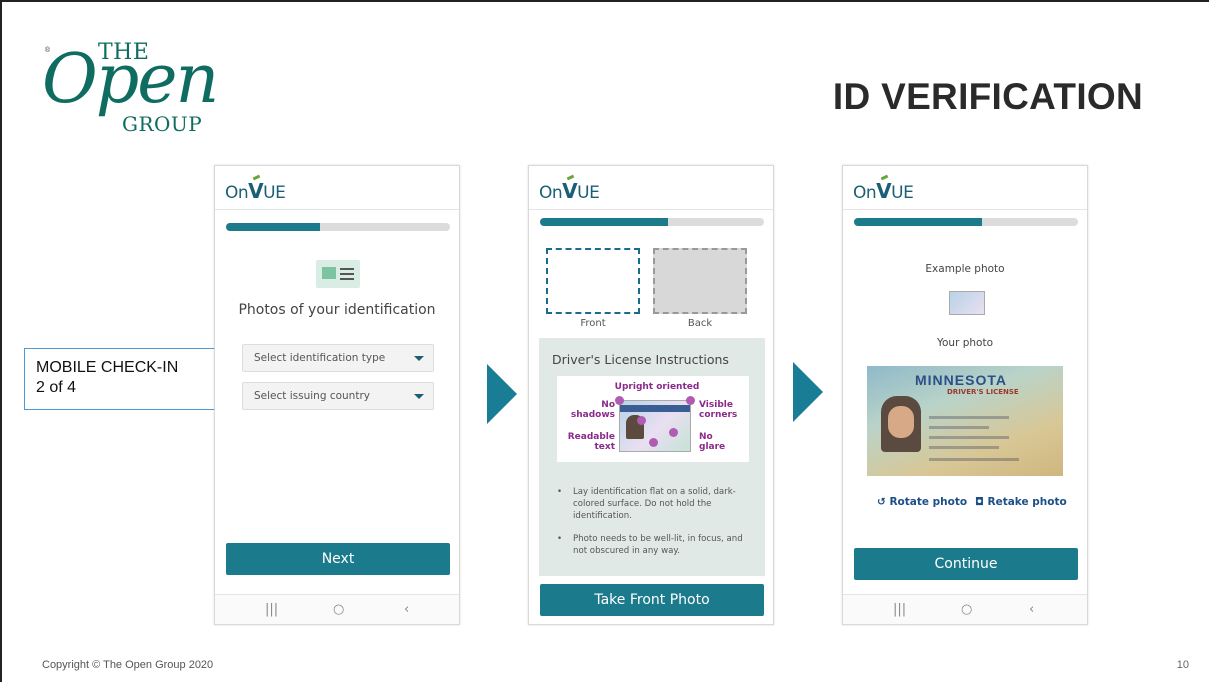 The image size is (1209, 682). Describe the element at coordinates (338, 559) in the screenshot. I see `next-button: Next` at that location.